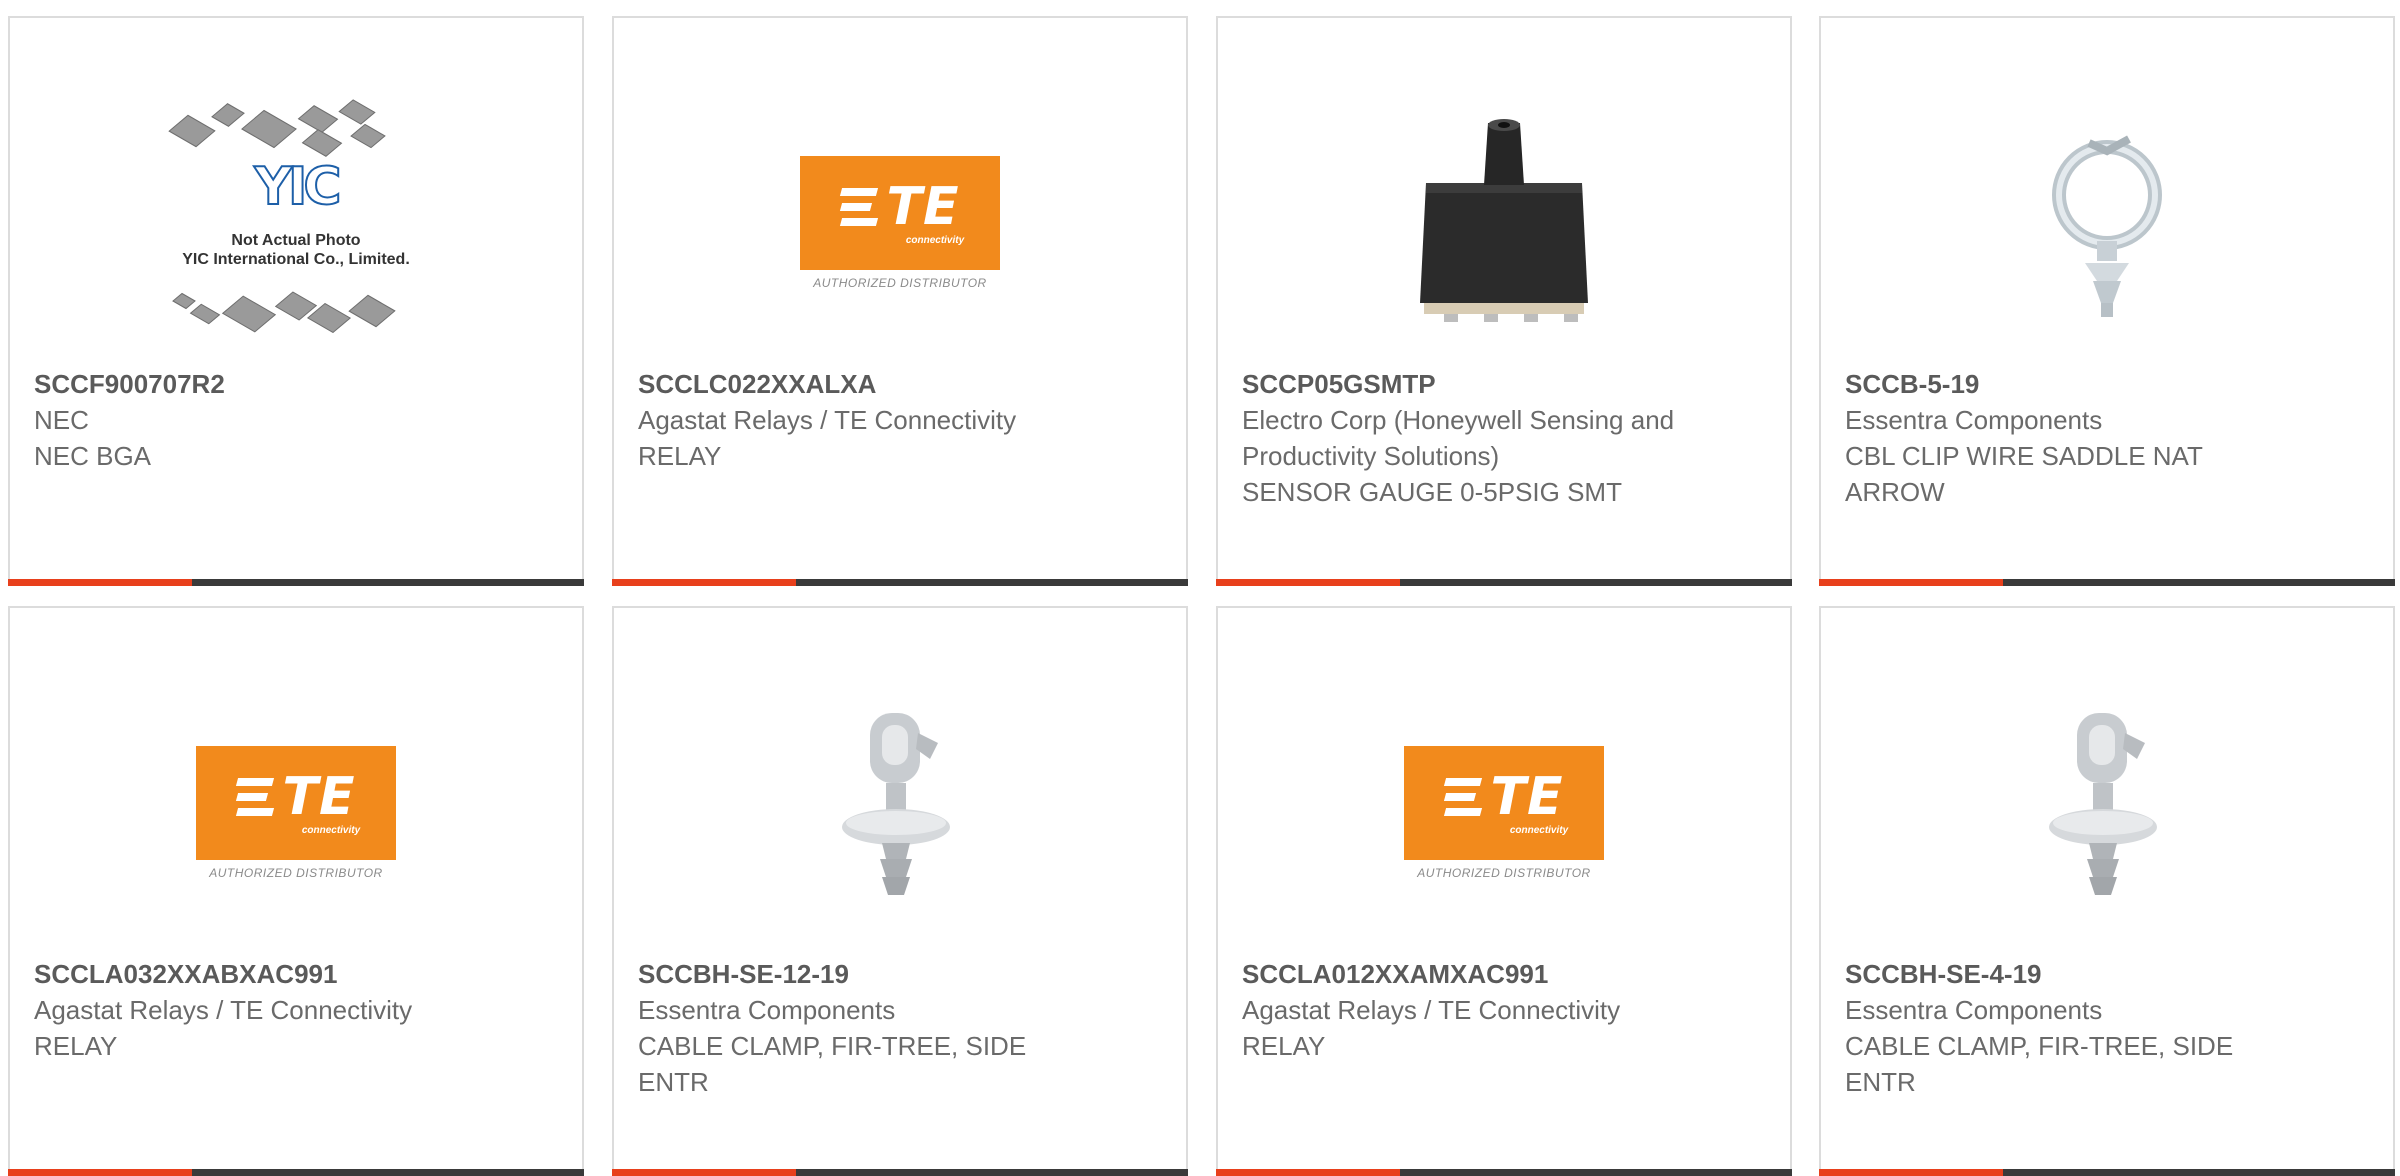 The height and width of the screenshot is (1176, 2400). Describe the element at coordinates (2107, 226) in the screenshot. I see `cable-clip-image` at that location.